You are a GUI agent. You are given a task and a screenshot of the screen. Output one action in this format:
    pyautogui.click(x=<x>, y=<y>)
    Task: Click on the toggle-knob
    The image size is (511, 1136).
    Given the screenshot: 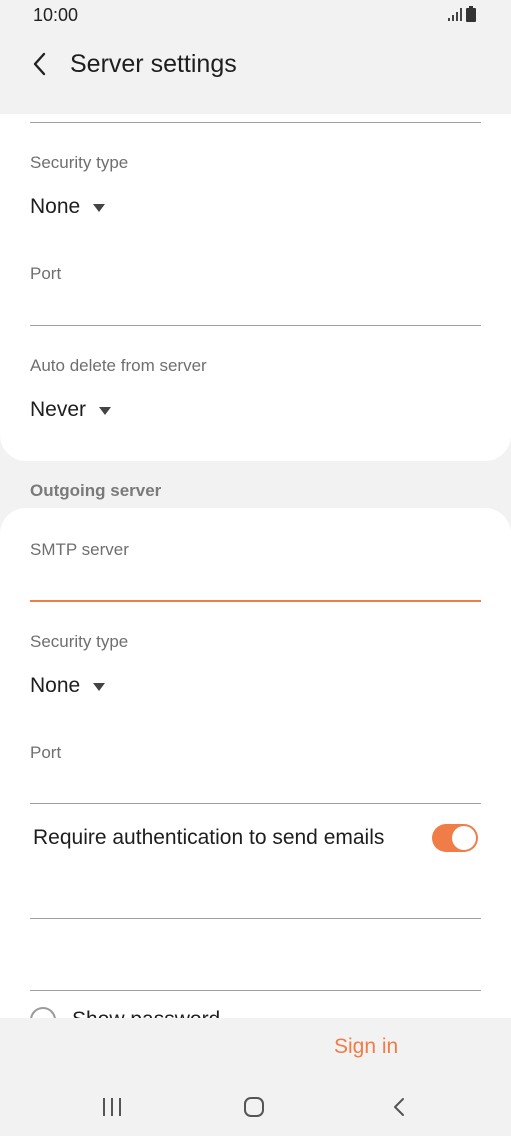 What is the action you would take?
    pyautogui.click(x=464, y=838)
    